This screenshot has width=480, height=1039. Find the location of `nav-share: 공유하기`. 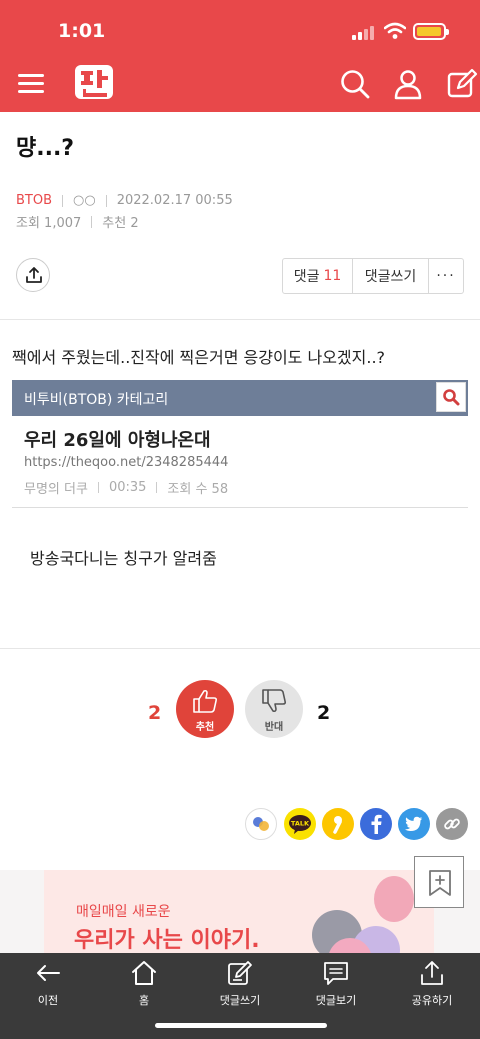

nav-share: 공유하기 is located at coordinates (432, 983).